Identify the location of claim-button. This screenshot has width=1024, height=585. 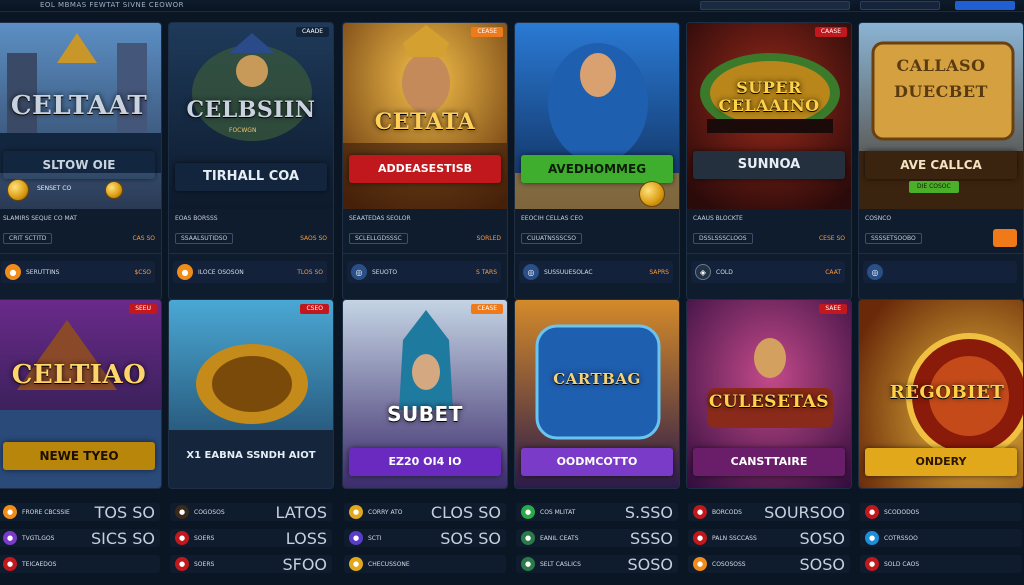
(1005, 238).